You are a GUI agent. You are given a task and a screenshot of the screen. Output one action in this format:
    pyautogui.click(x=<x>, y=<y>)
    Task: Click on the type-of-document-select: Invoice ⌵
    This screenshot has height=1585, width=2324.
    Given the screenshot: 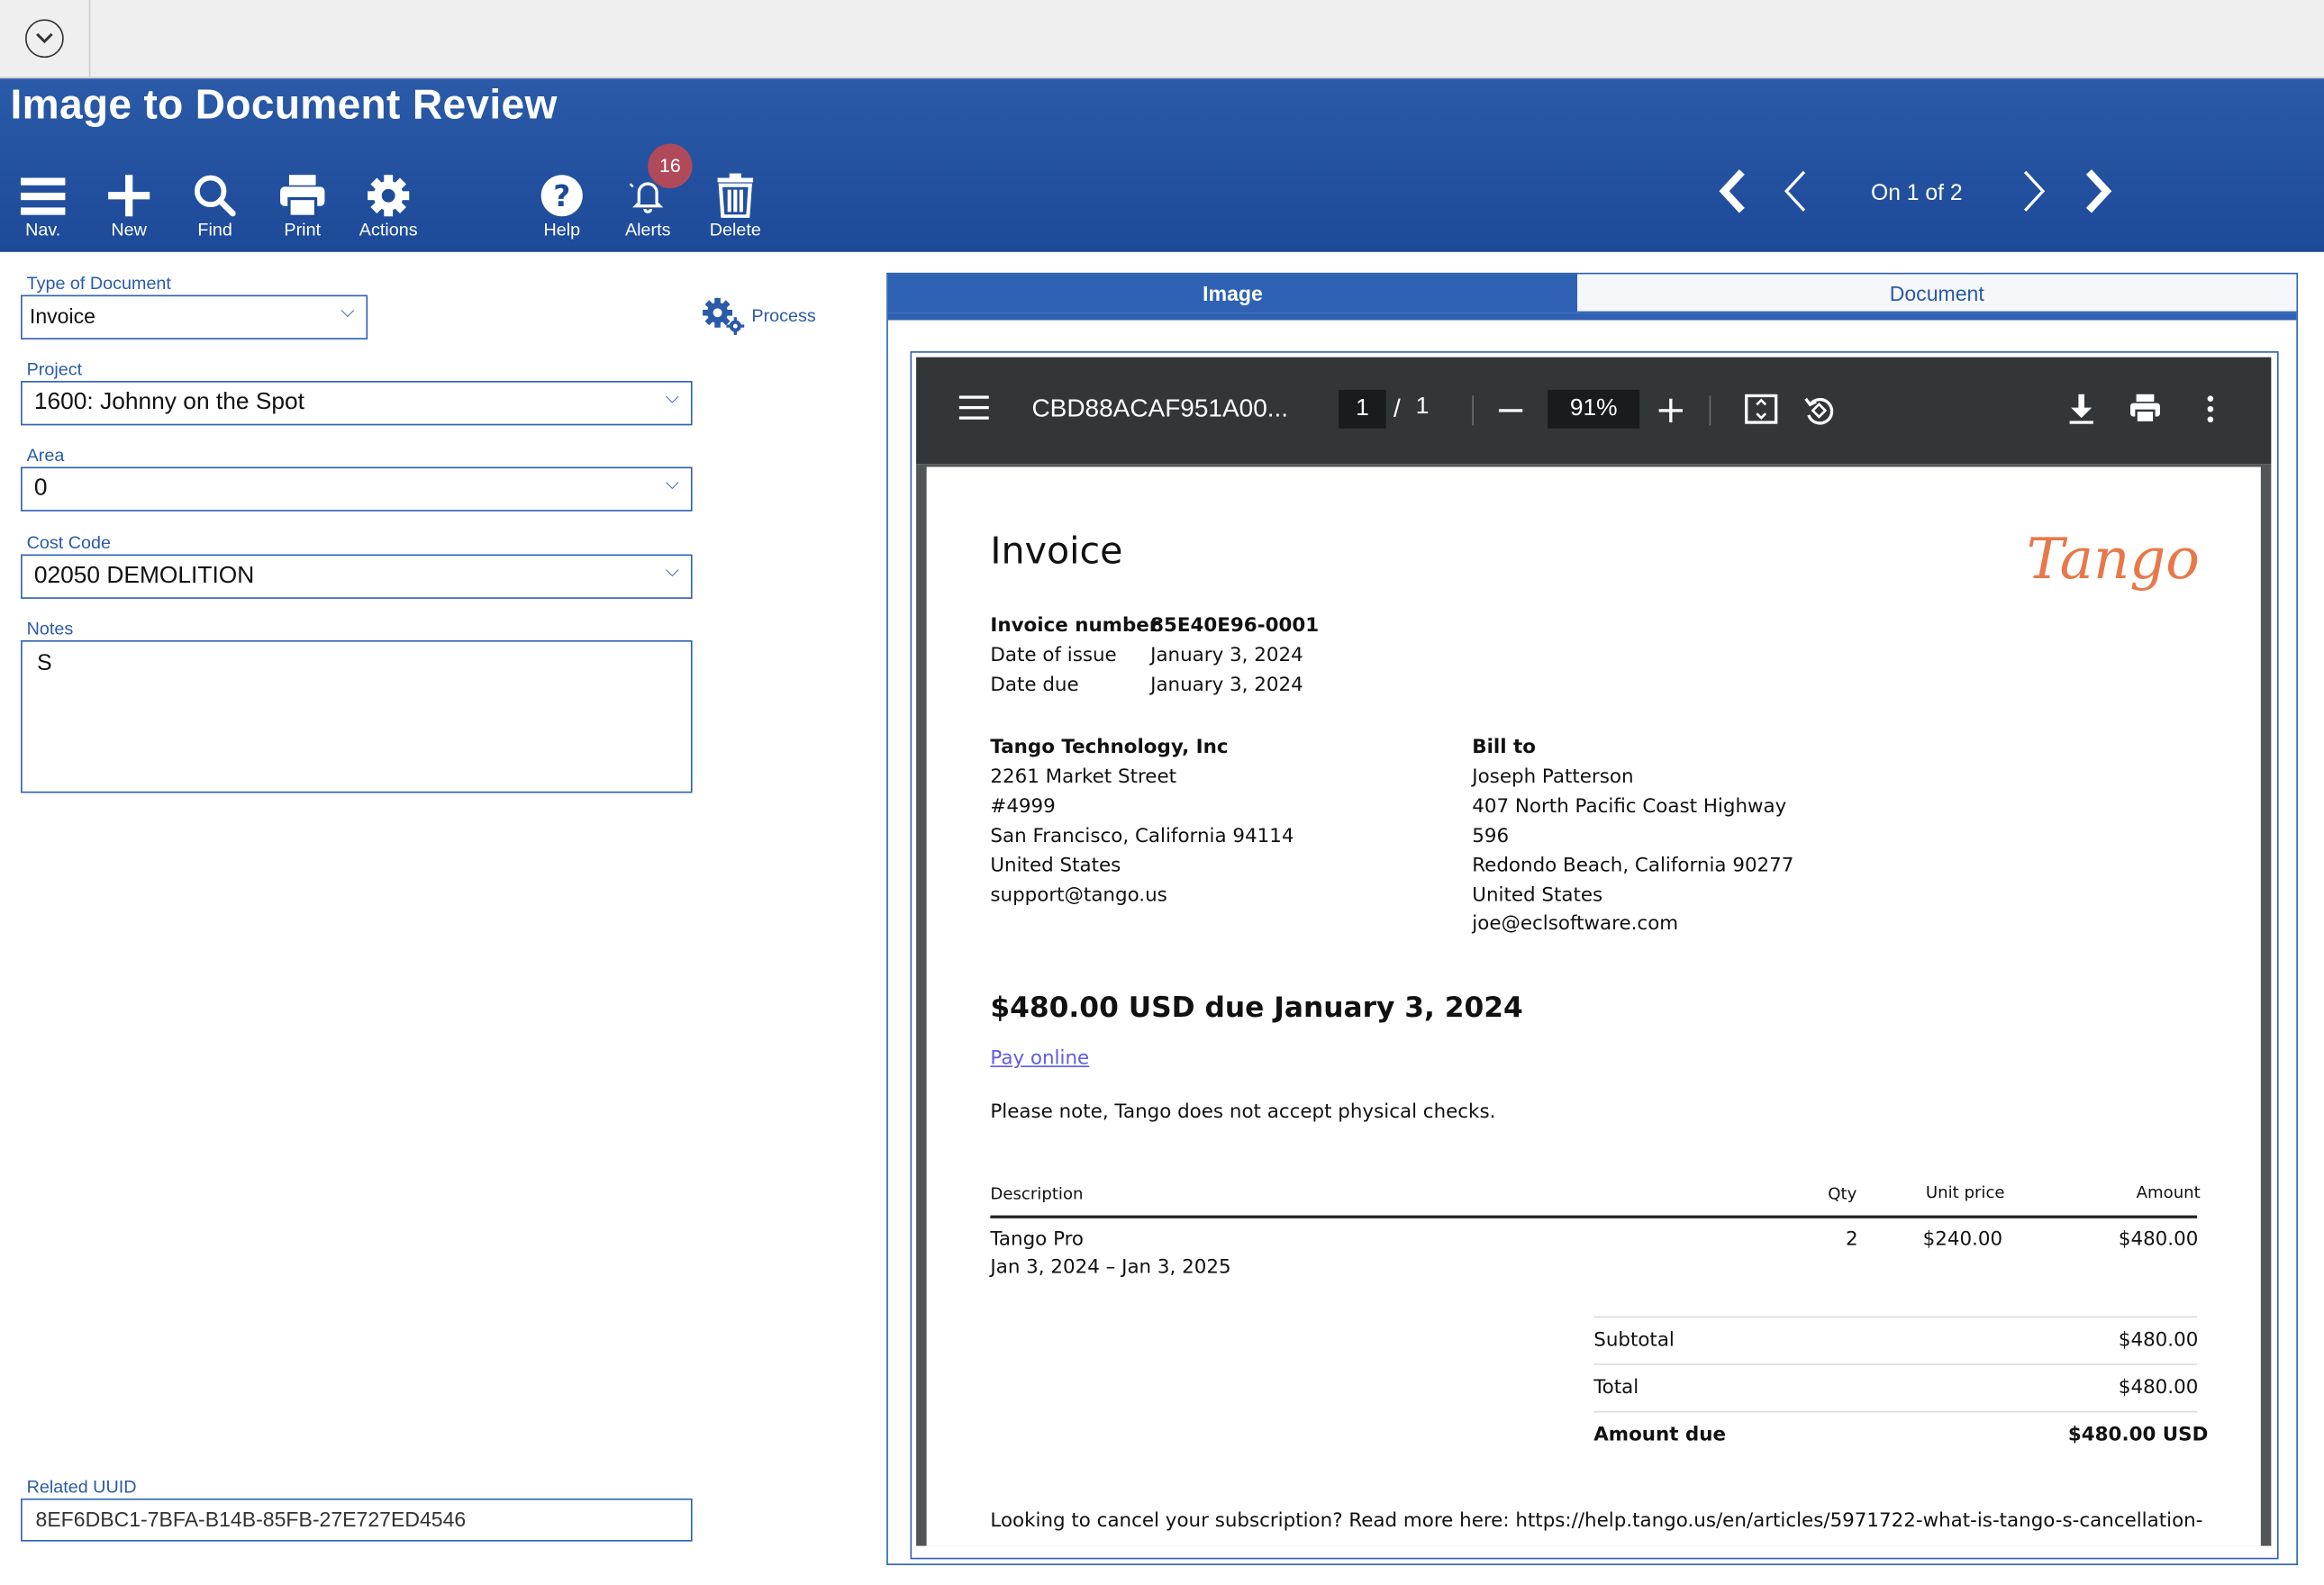 What is the action you would take?
    pyautogui.click(x=195, y=317)
    